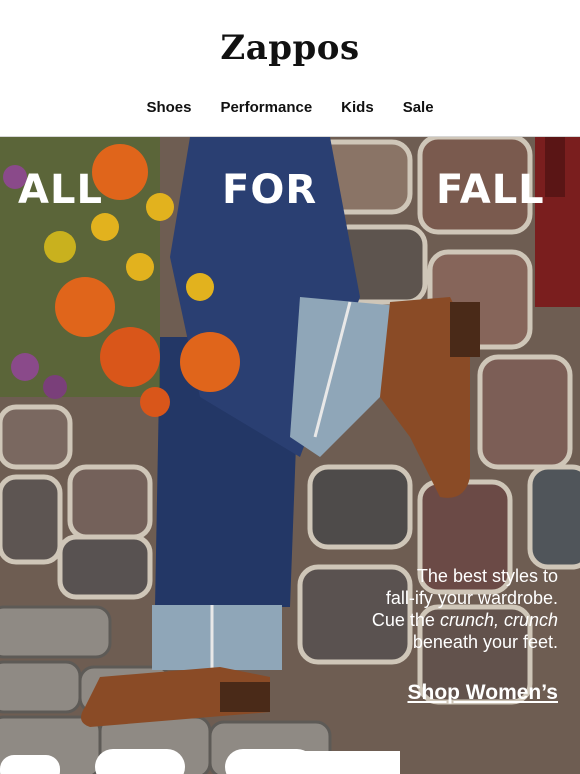 The width and height of the screenshot is (580, 774). I want to click on jeans-cuff-back, so click(217, 637).